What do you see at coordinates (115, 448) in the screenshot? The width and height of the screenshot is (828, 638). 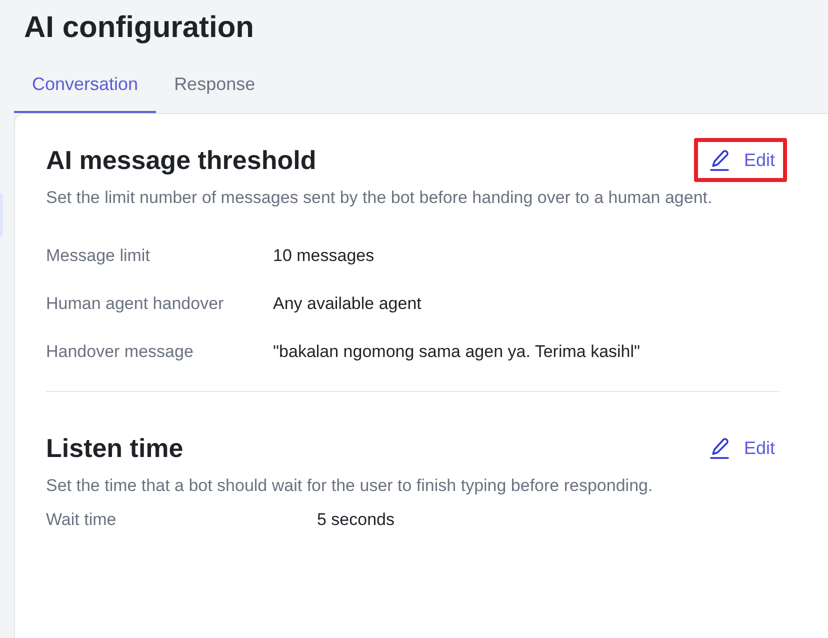 I see `section-title: Listen time` at bounding box center [115, 448].